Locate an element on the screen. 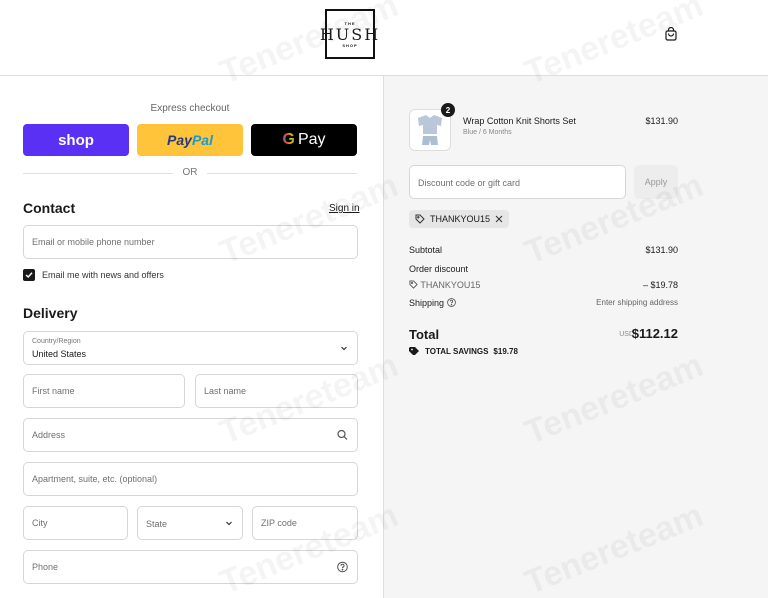  shipping-value: Enter shipping address is located at coordinates (637, 302).